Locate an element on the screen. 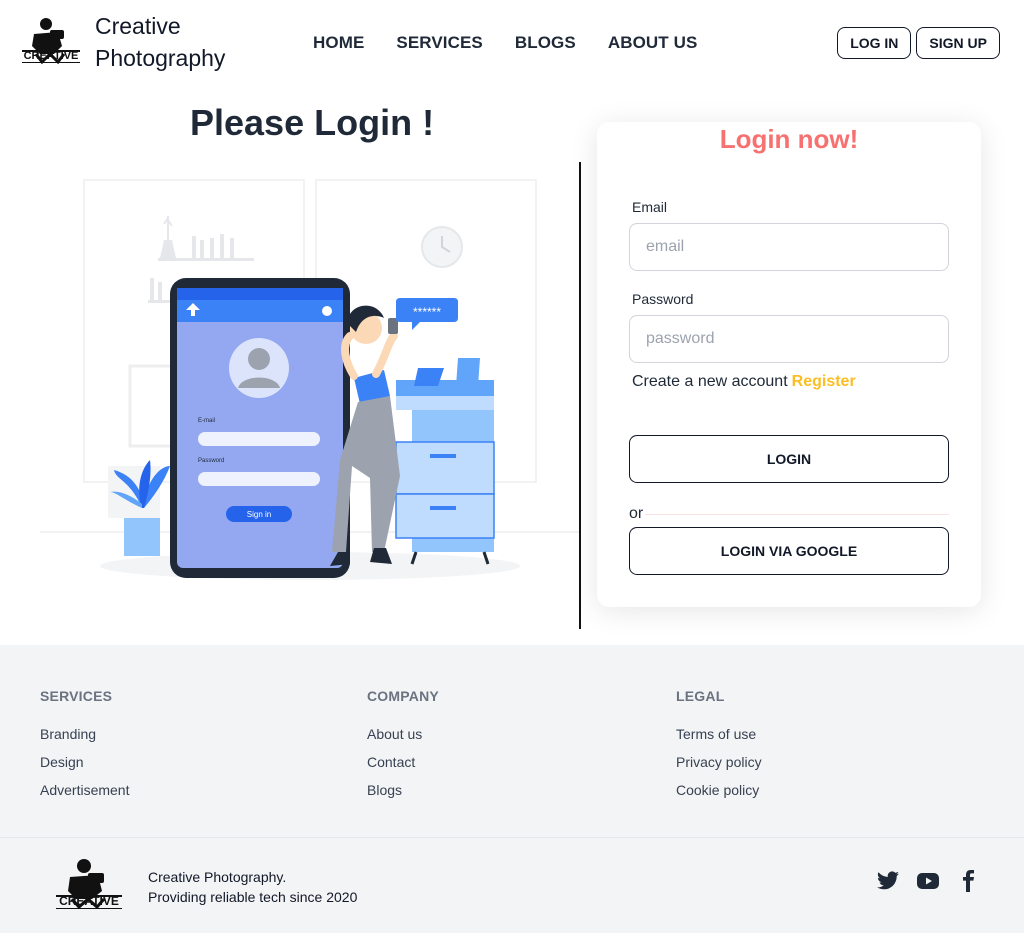 The image size is (1024, 933). footer-link-advertisement: Advertisement is located at coordinates (84, 790).